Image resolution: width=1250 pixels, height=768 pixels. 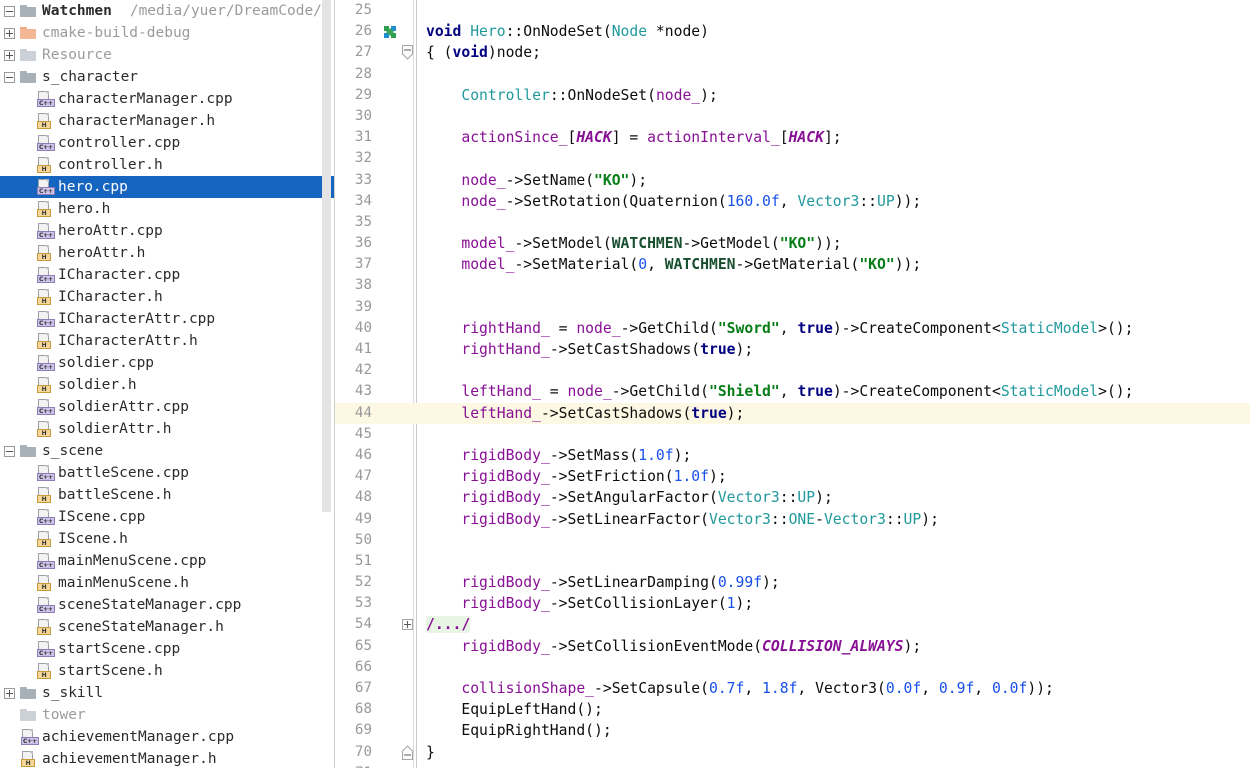 What do you see at coordinates (354, 603) in the screenshot?
I see `line-number: 53` at bounding box center [354, 603].